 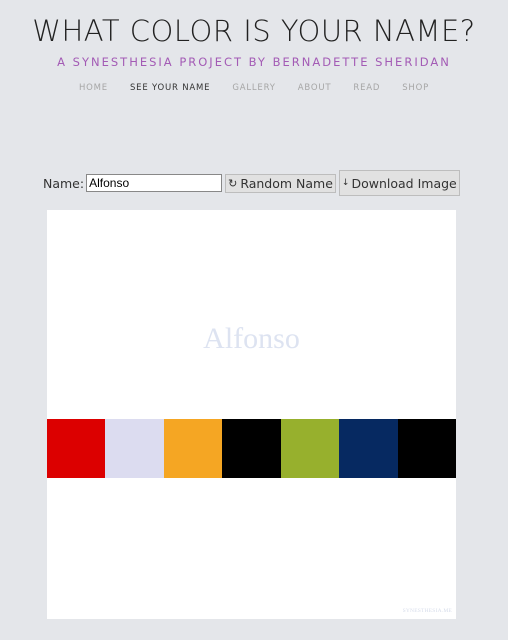 I want to click on nav-item-gallery: GALLERY, so click(x=253, y=88).